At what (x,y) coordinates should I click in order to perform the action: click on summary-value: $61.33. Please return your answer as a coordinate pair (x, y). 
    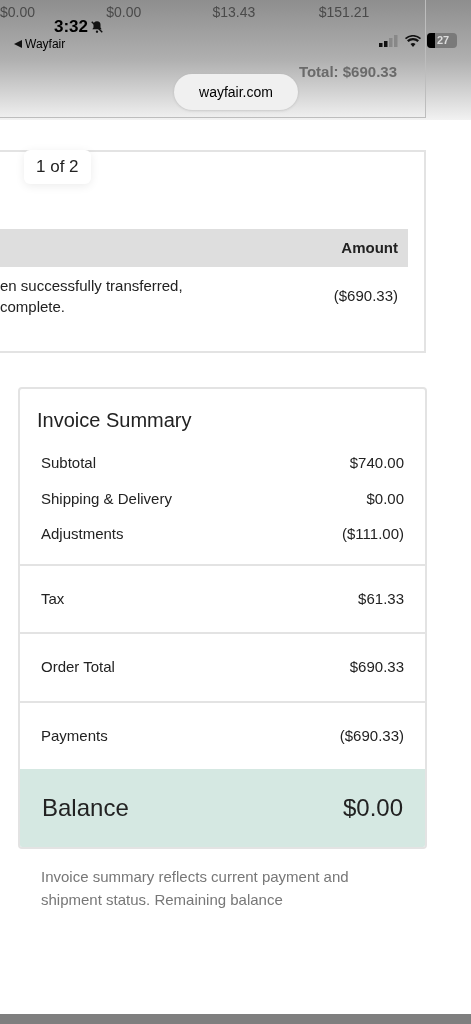
    Looking at the image, I should click on (381, 598).